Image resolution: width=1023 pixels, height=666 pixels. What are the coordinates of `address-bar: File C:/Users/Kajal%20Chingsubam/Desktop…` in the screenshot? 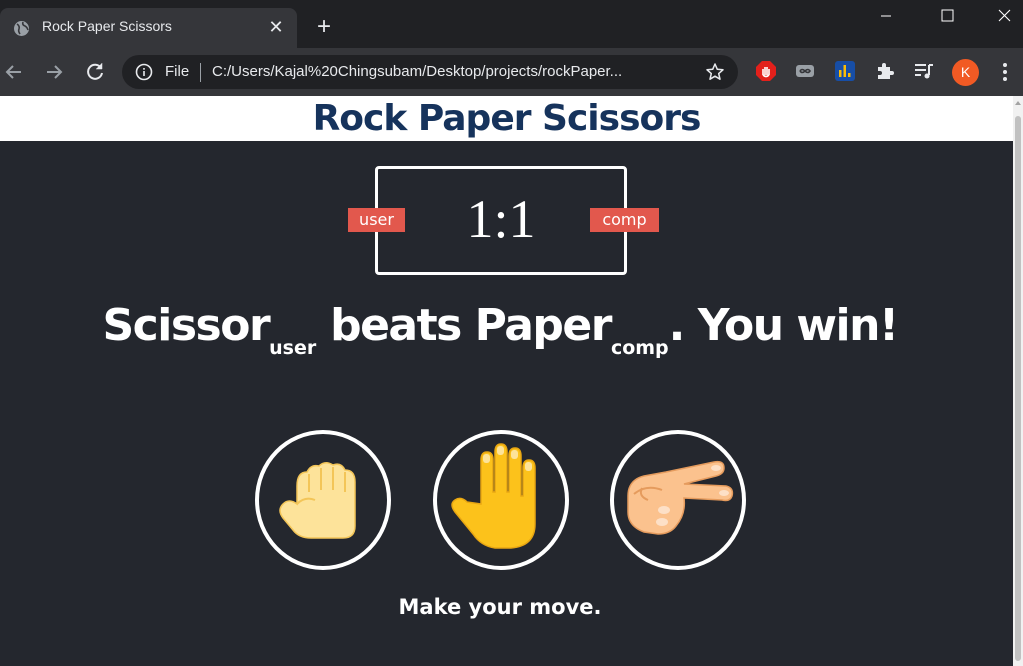 It's located at (430, 72).